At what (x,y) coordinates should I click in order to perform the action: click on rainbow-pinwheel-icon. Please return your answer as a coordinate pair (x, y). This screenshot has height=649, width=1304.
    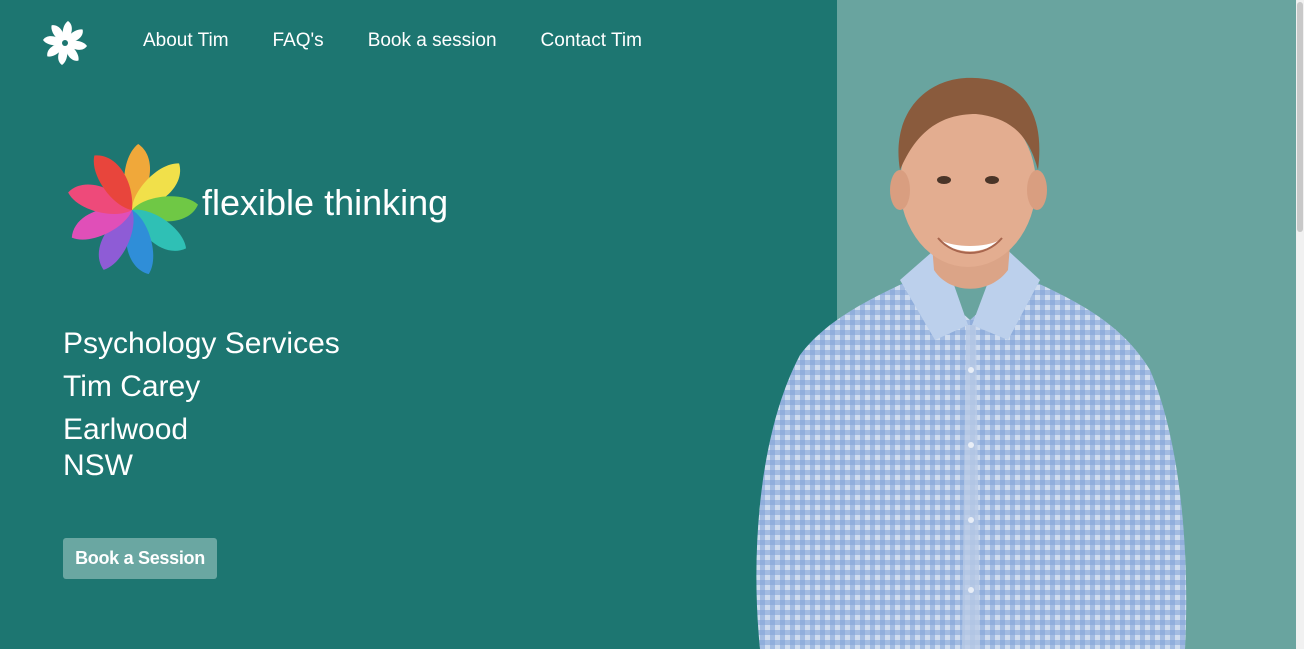
    Looking at the image, I should click on (133, 209).